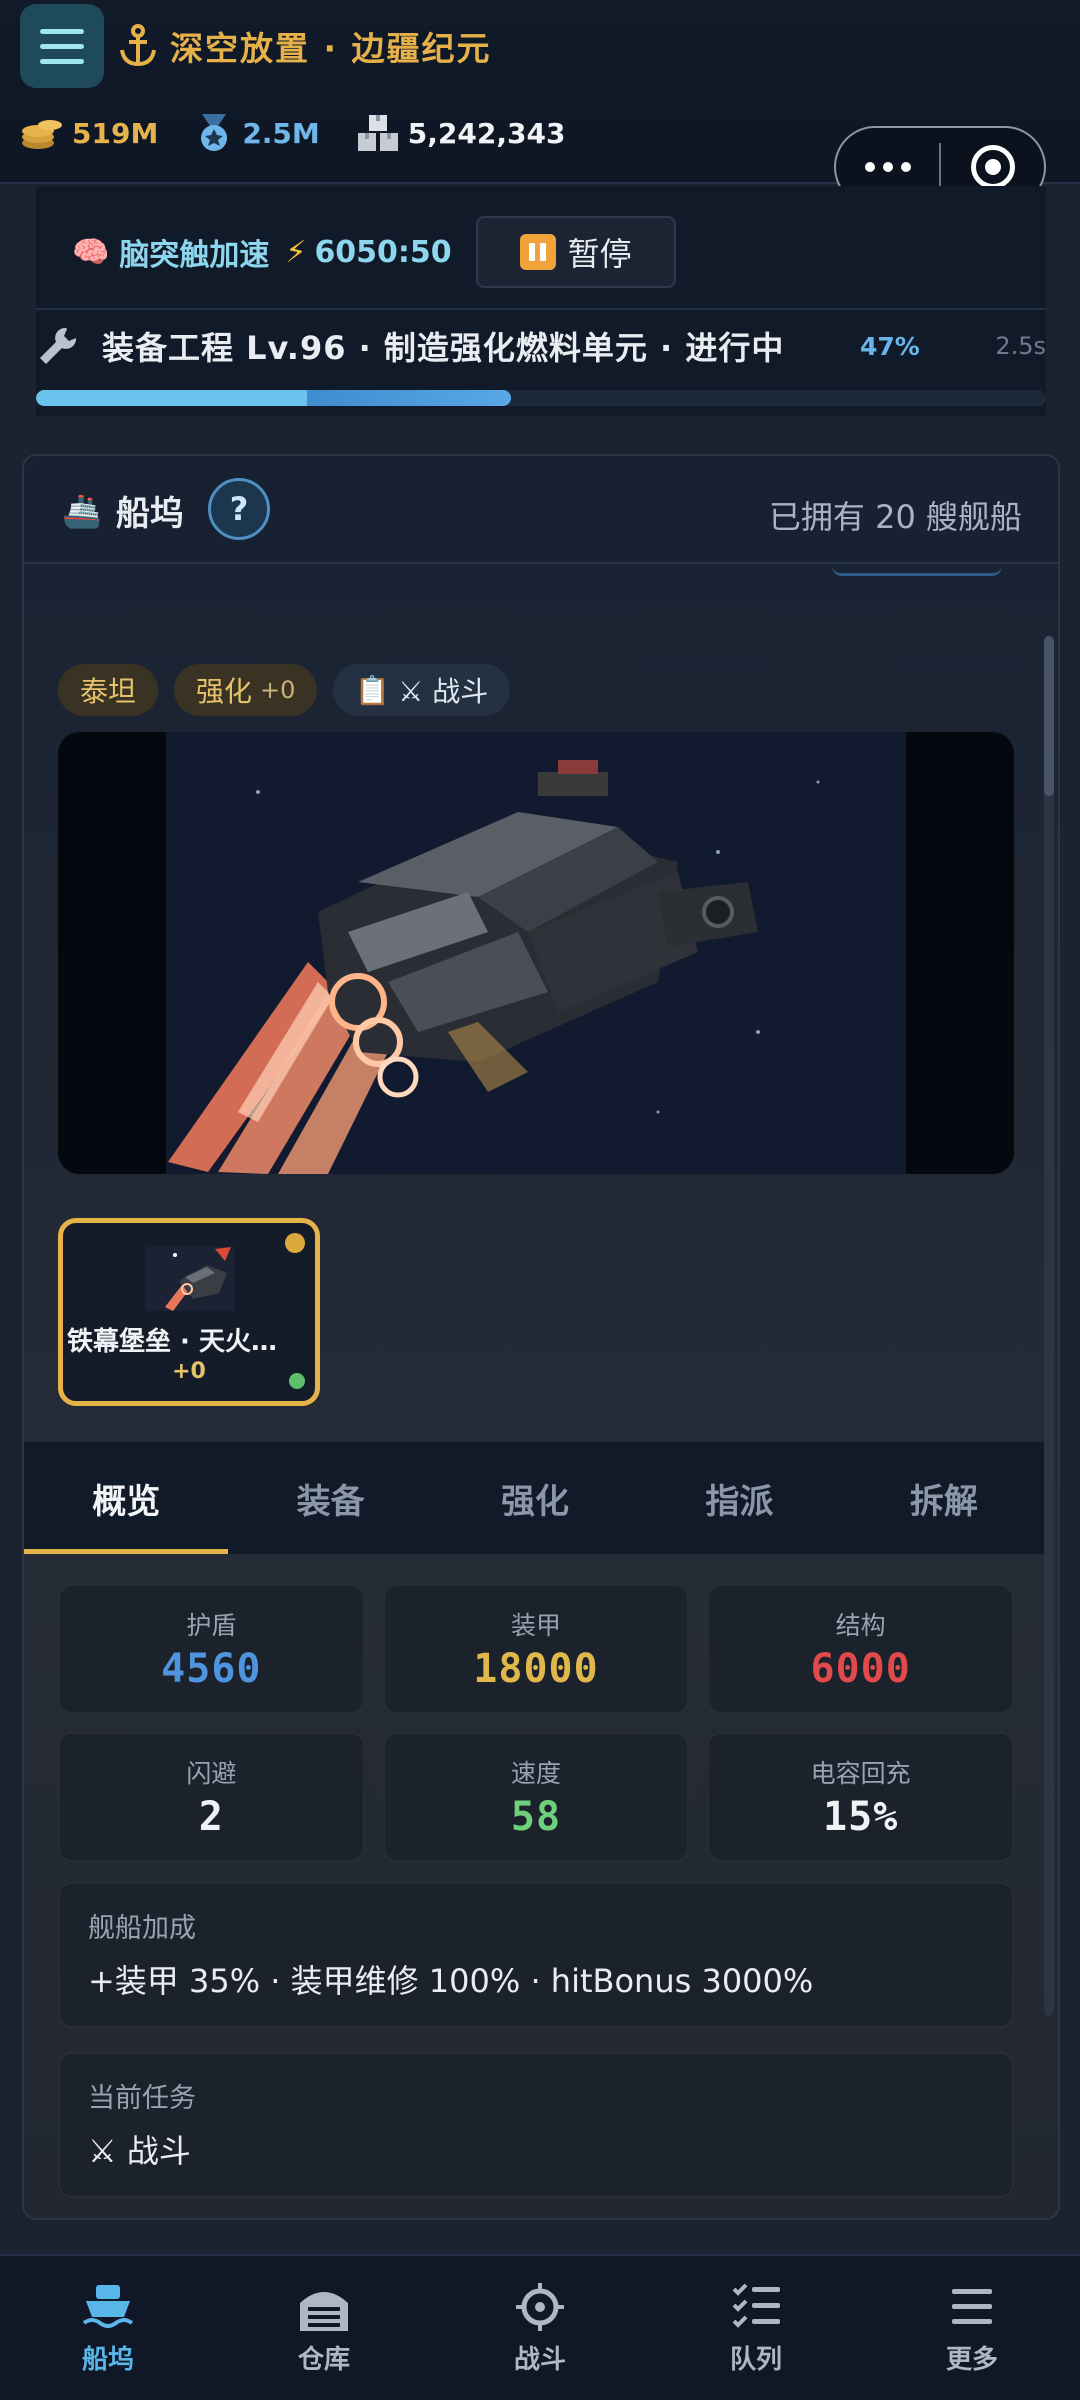 The width and height of the screenshot is (1080, 2400). Describe the element at coordinates (58, 345) in the screenshot. I see `wrench-icon` at that location.